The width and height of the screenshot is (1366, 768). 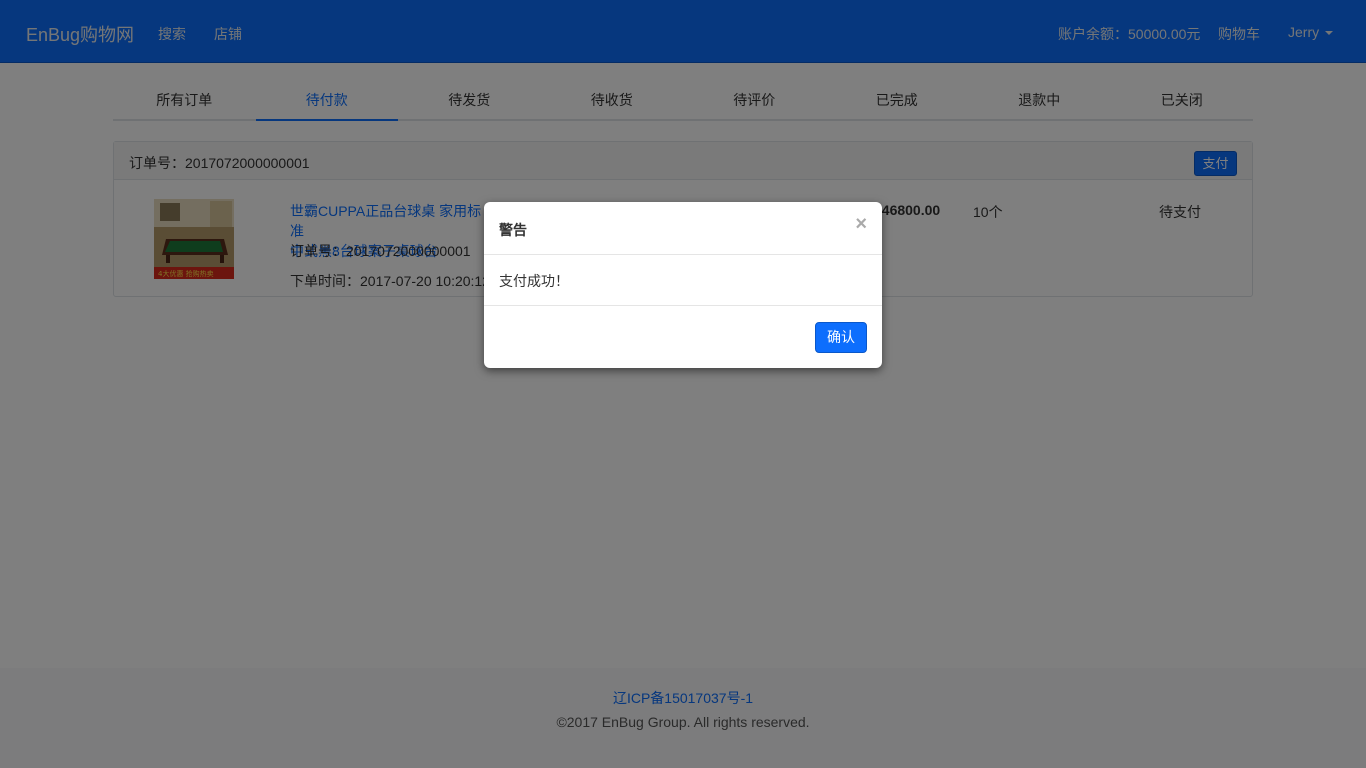 I want to click on modal-title: 警告, so click(x=513, y=230).